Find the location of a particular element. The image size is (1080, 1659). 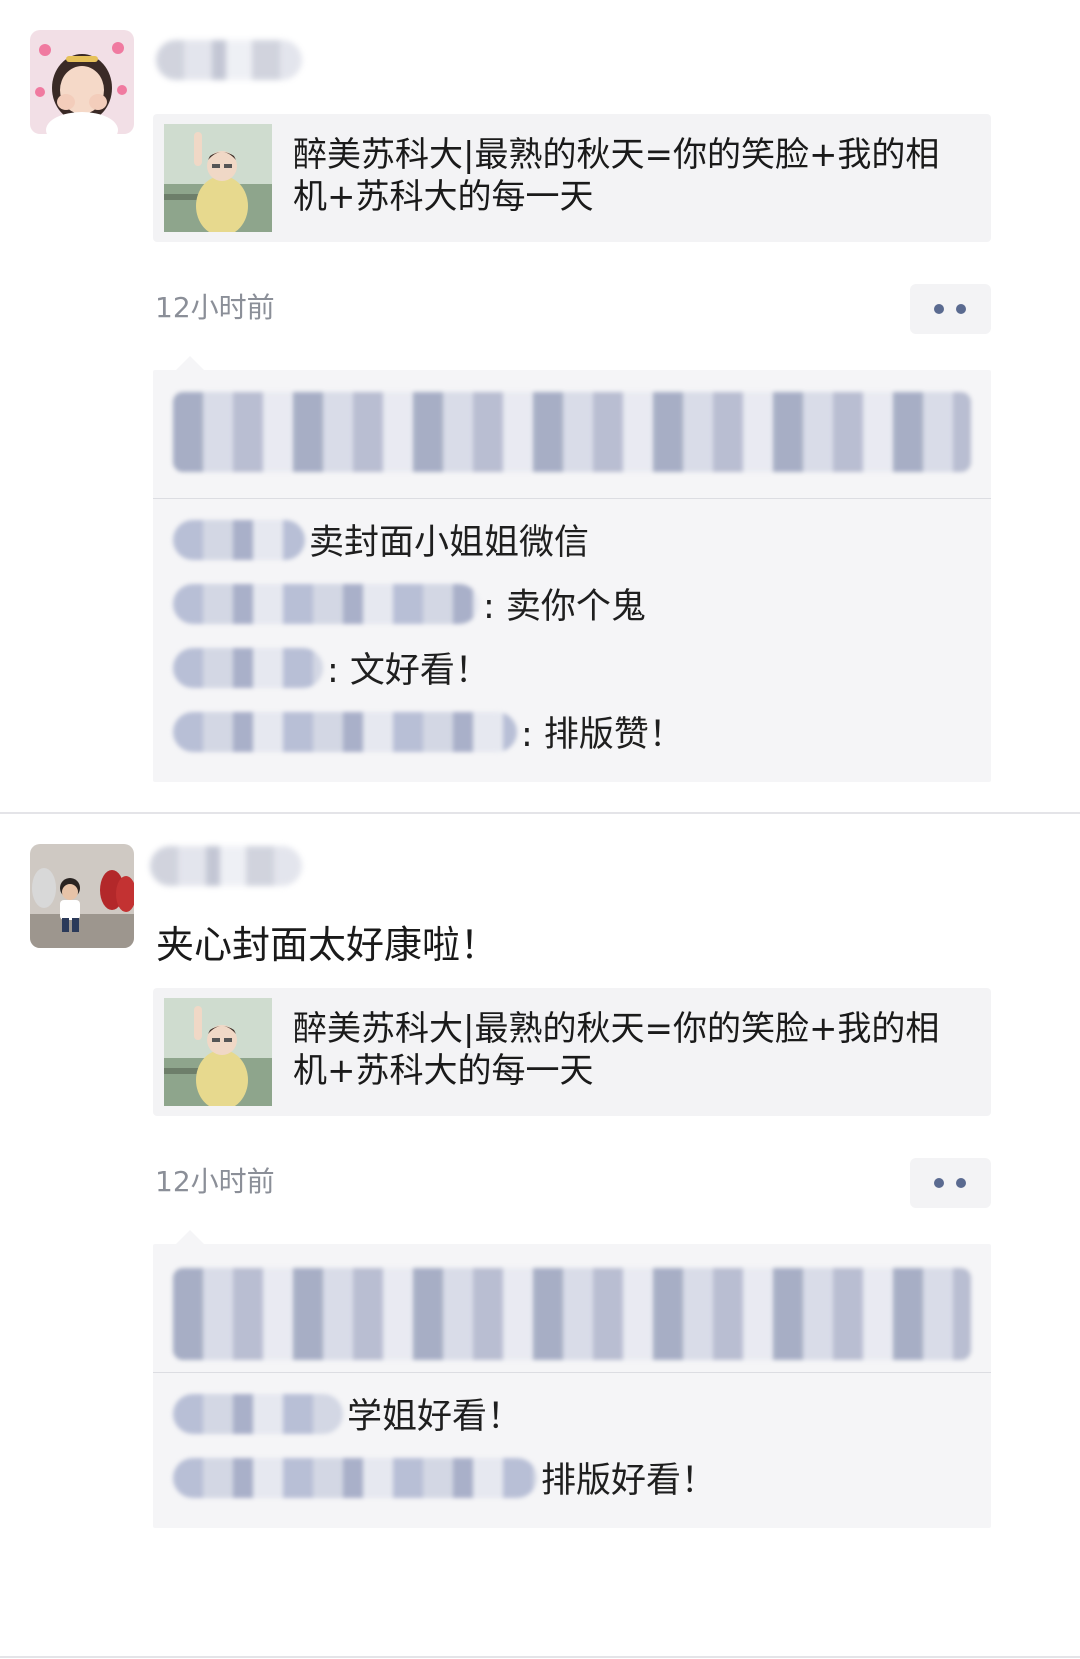

comment-item: : 卖你个鬼 is located at coordinates (409, 603).